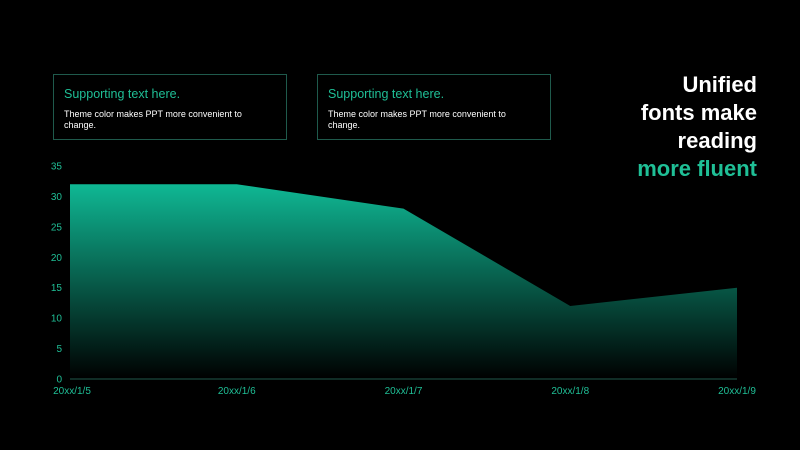 The height and width of the screenshot is (450, 800). What do you see at coordinates (57, 227) in the screenshot?
I see `y-tick-label: 25` at bounding box center [57, 227].